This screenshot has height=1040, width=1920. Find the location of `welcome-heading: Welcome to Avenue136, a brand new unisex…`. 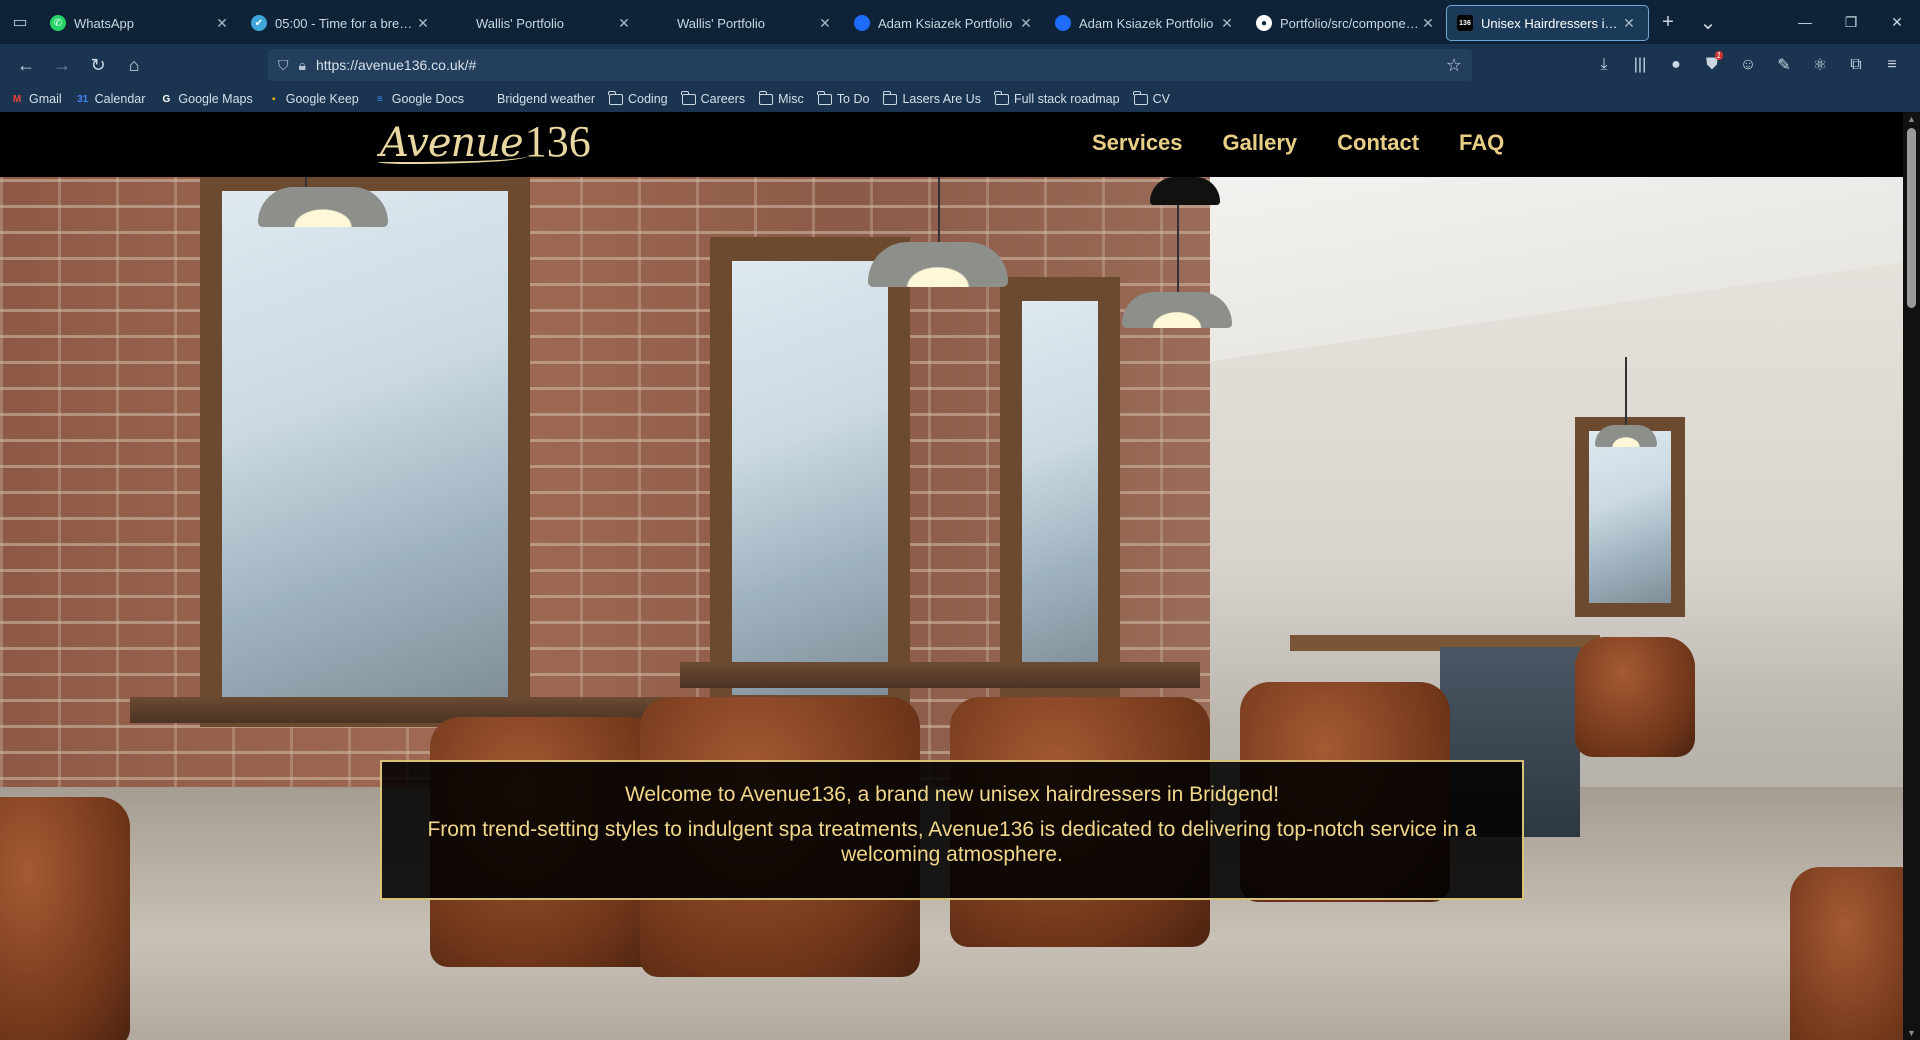

welcome-heading: Welcome to Avenue136, a brand new unisex… is located at coordinates (952, 794).